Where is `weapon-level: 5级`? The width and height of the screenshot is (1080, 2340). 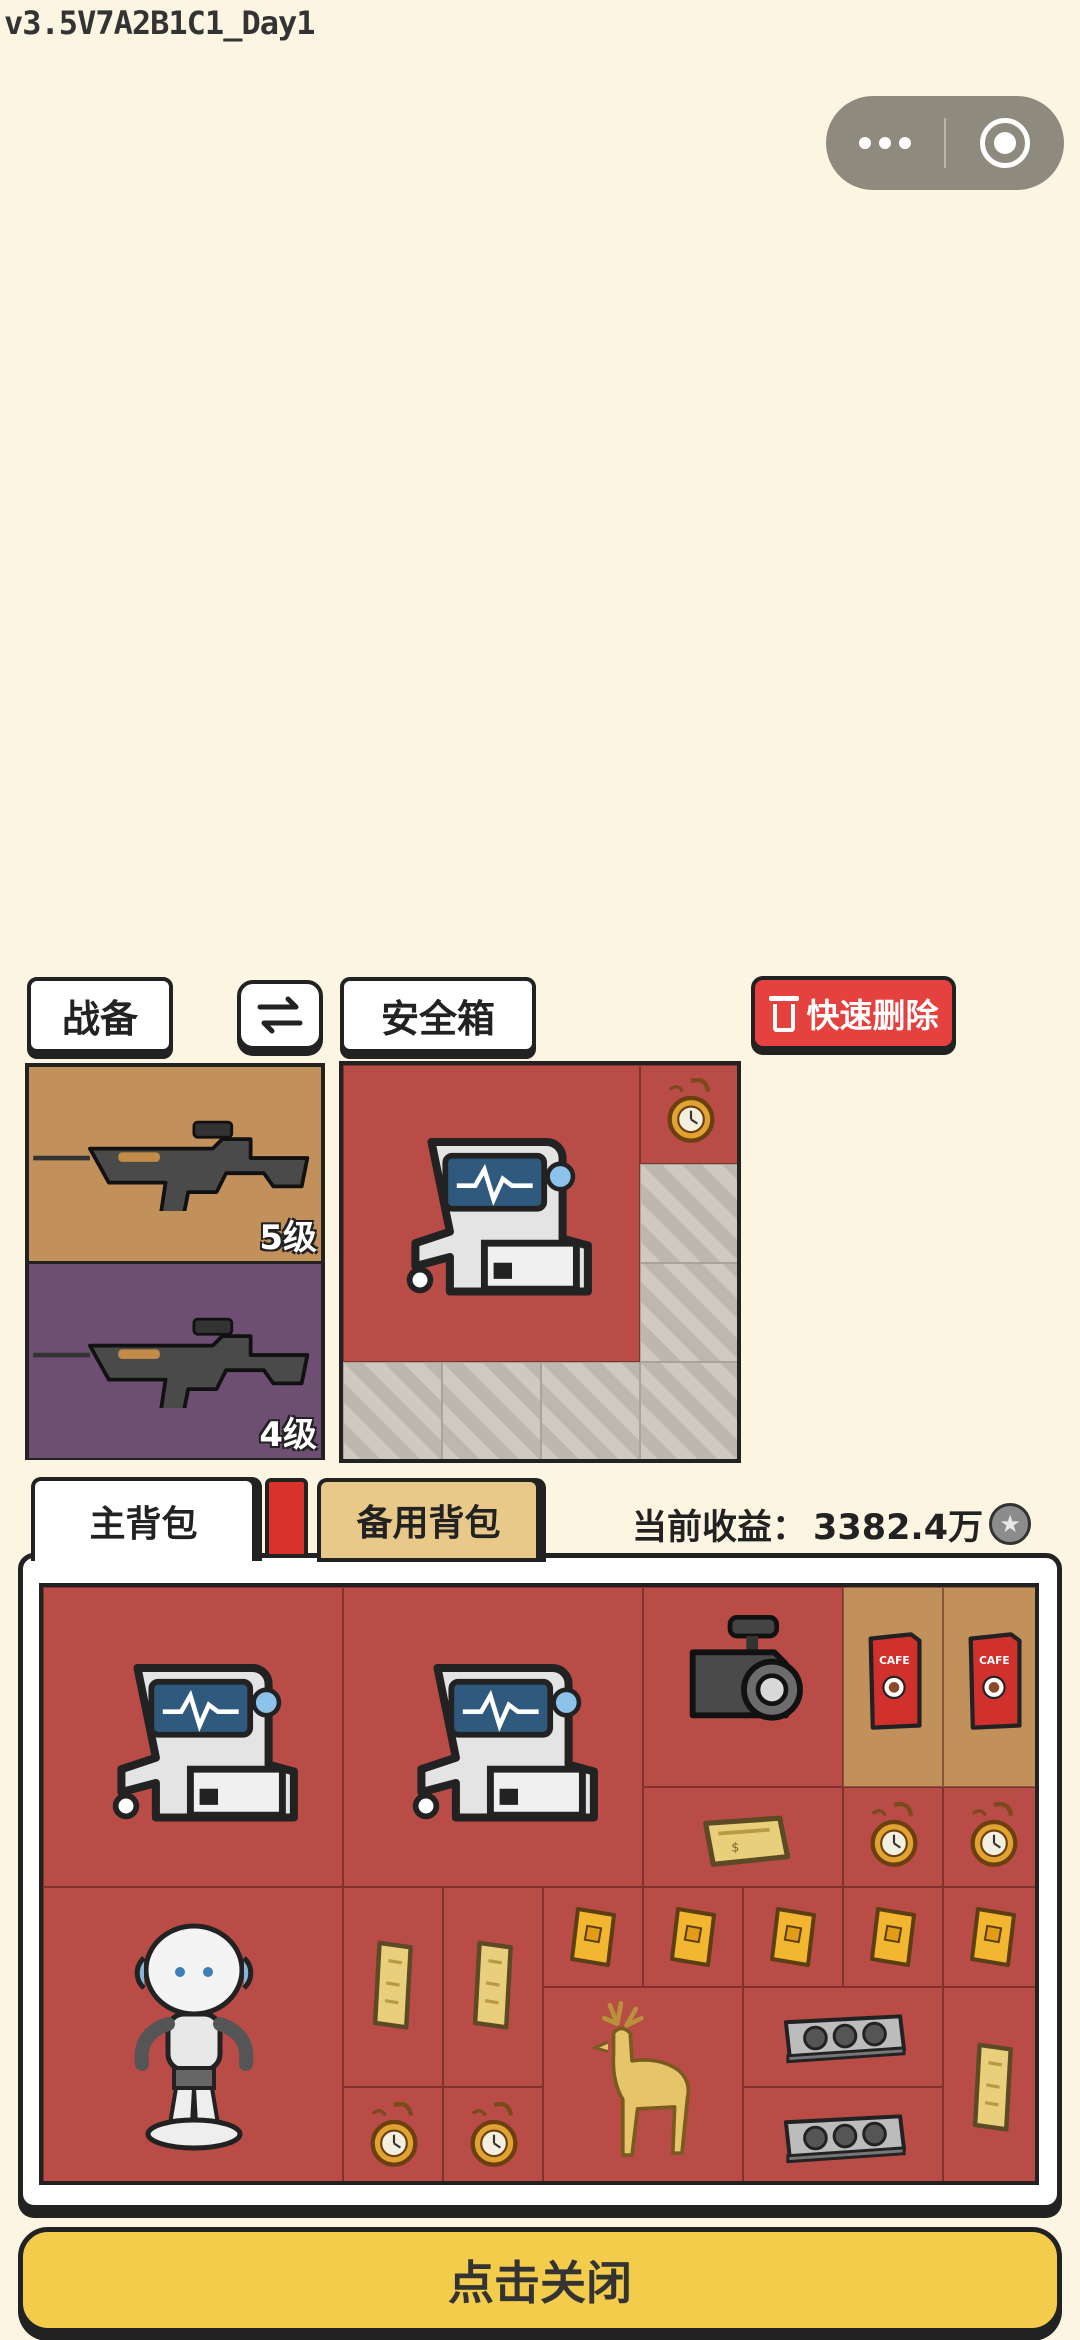 weapon-level: 5级 is located at coordinates (288, 1238).